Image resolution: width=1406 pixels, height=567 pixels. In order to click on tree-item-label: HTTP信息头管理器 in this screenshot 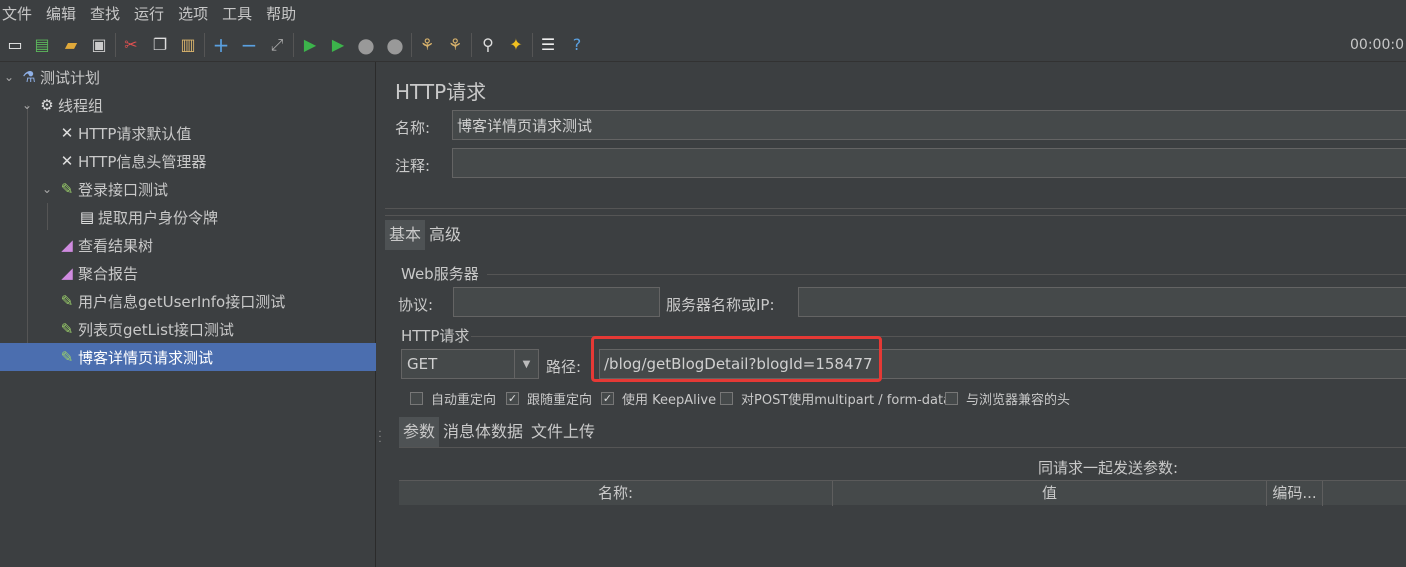, I will do `click(142, 161)`.